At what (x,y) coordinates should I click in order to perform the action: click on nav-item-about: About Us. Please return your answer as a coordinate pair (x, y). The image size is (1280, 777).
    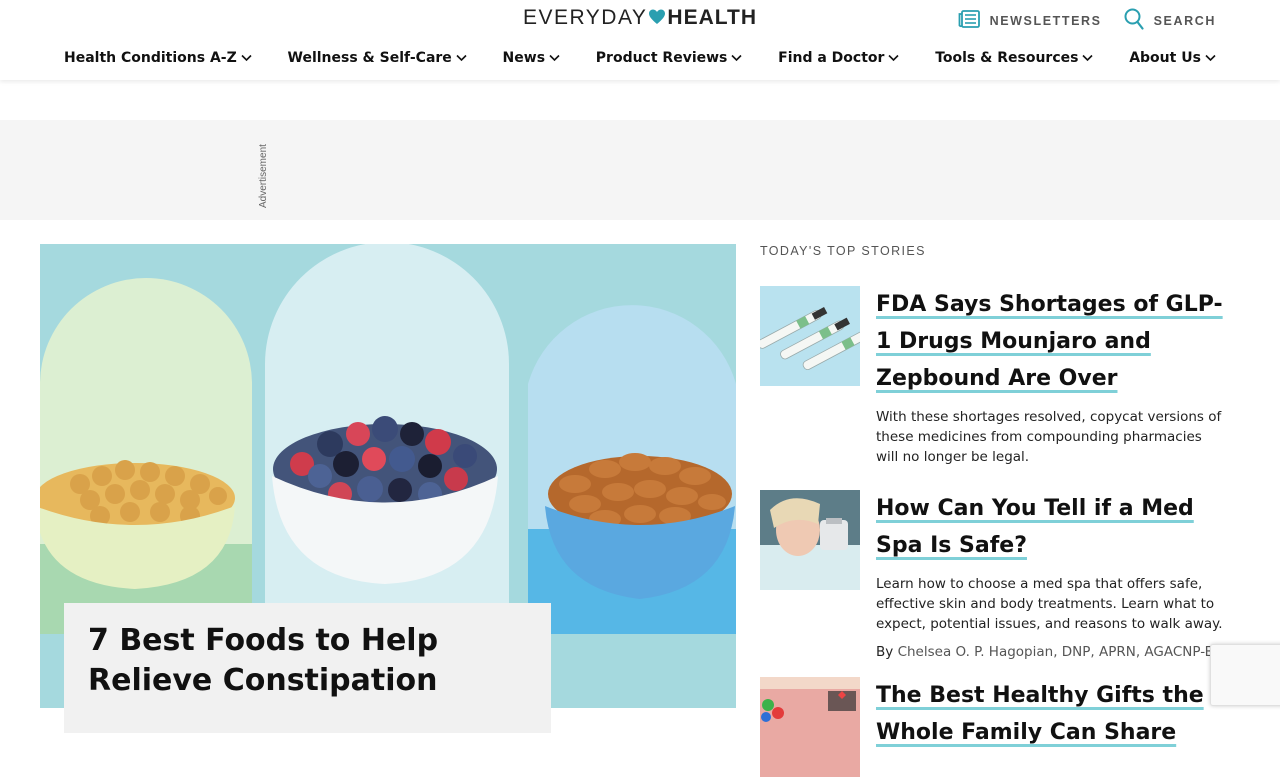
    Looking at the image, I should click on (1172, 58).